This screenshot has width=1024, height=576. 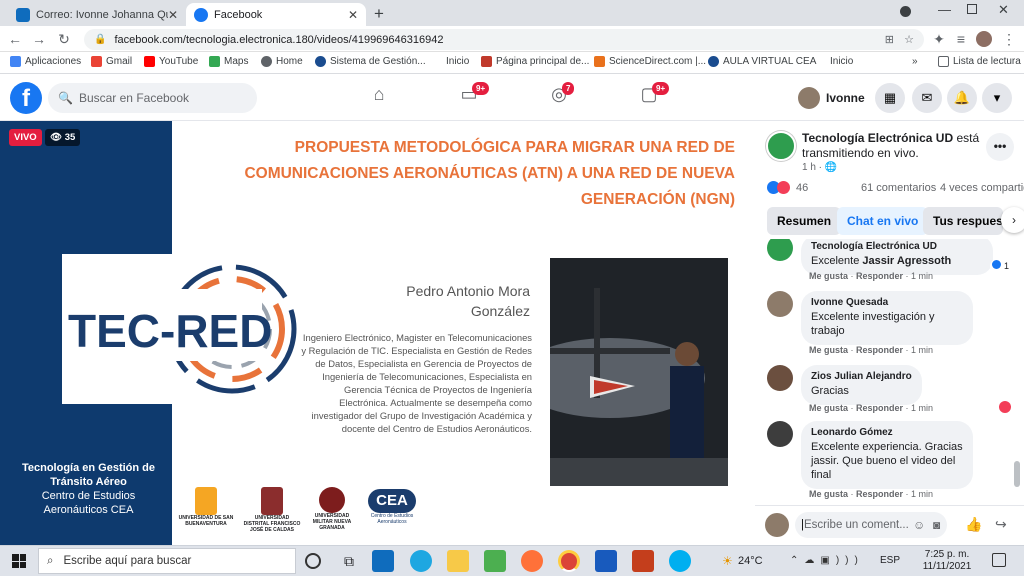 I want to click on viewer-count-value: 35, so click(x=70, y=137).